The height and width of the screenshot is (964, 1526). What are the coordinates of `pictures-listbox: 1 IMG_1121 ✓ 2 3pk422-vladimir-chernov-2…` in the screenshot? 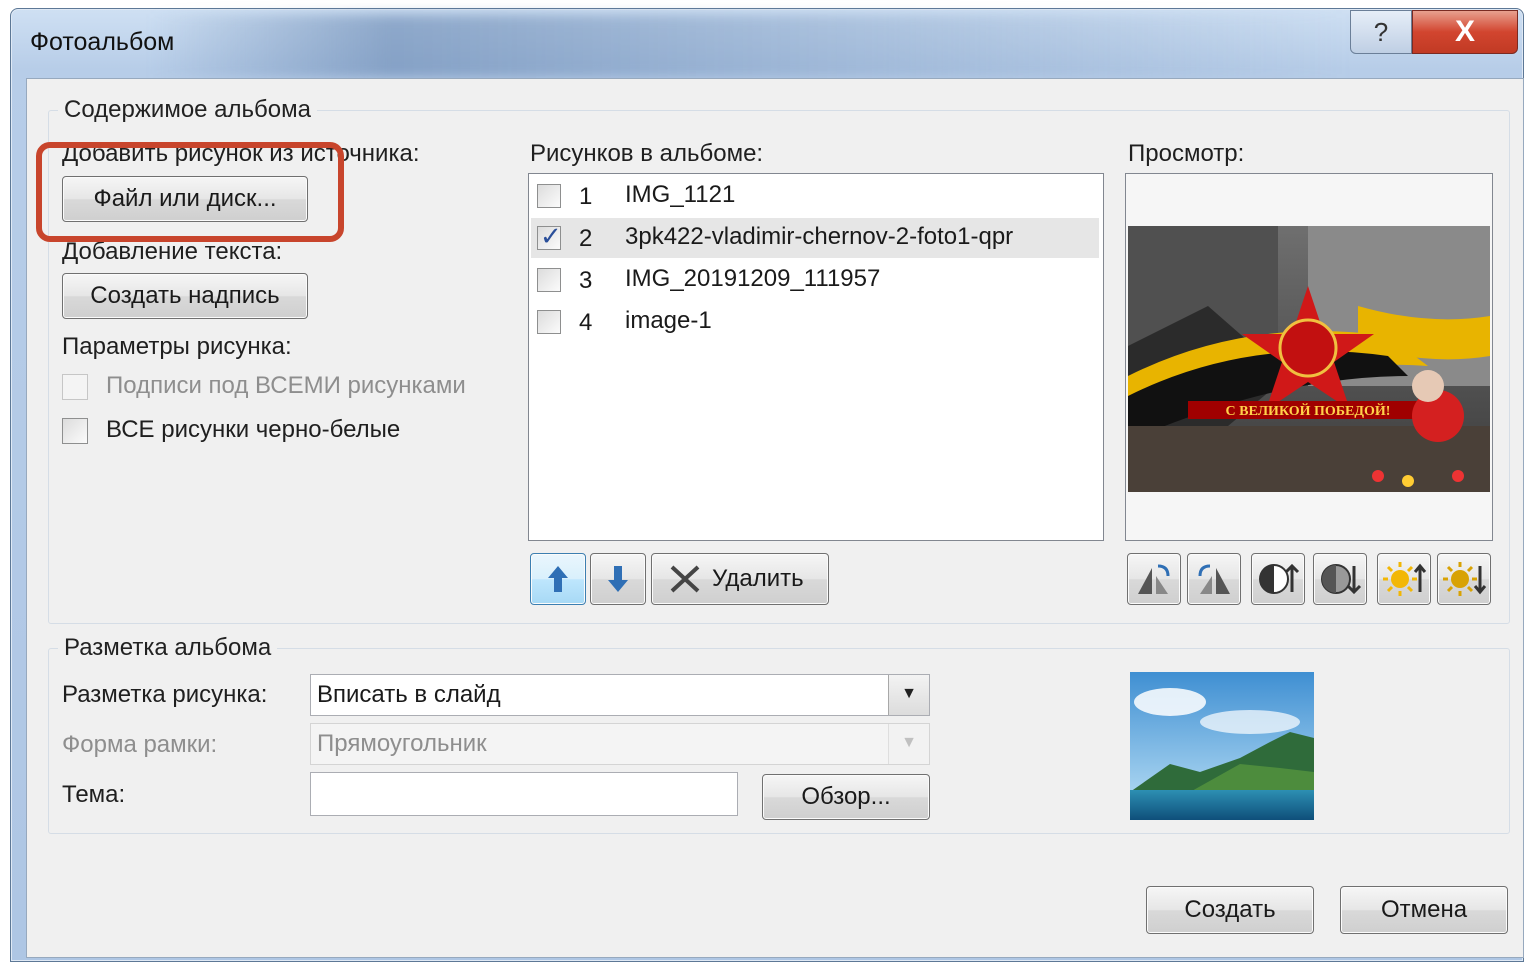 It's located at (816, 357).